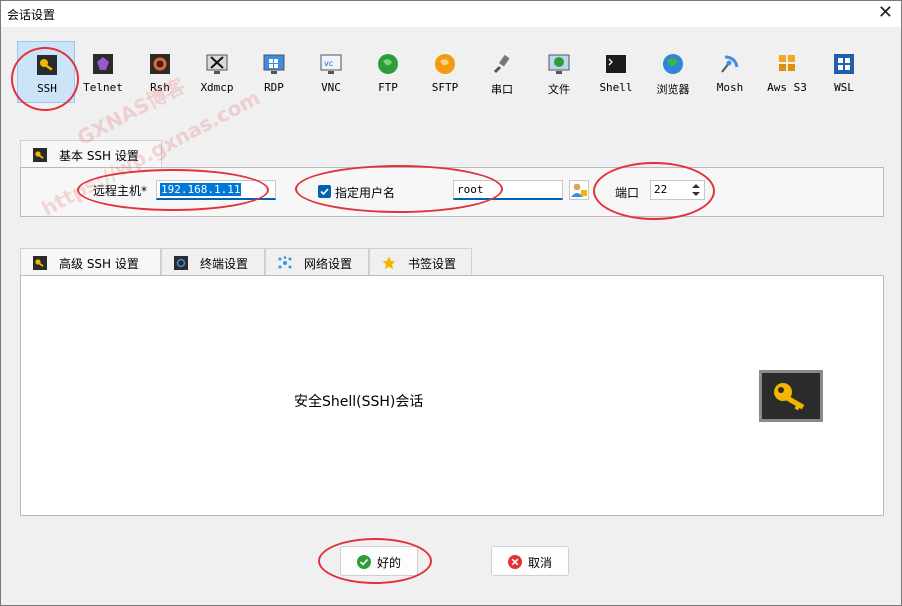 Image resolution: width=902 pixels, height=606 pixels. I want to click on cancel-button: 取消, so click(530, 561).